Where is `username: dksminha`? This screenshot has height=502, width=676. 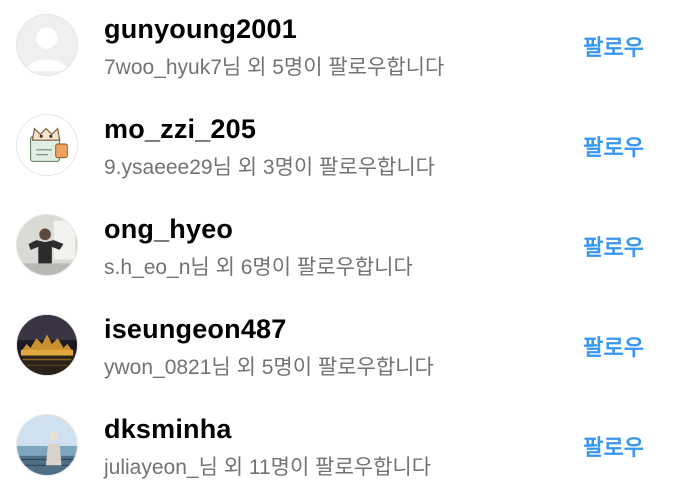
username: dksminha is located at coordinates (168, 429).